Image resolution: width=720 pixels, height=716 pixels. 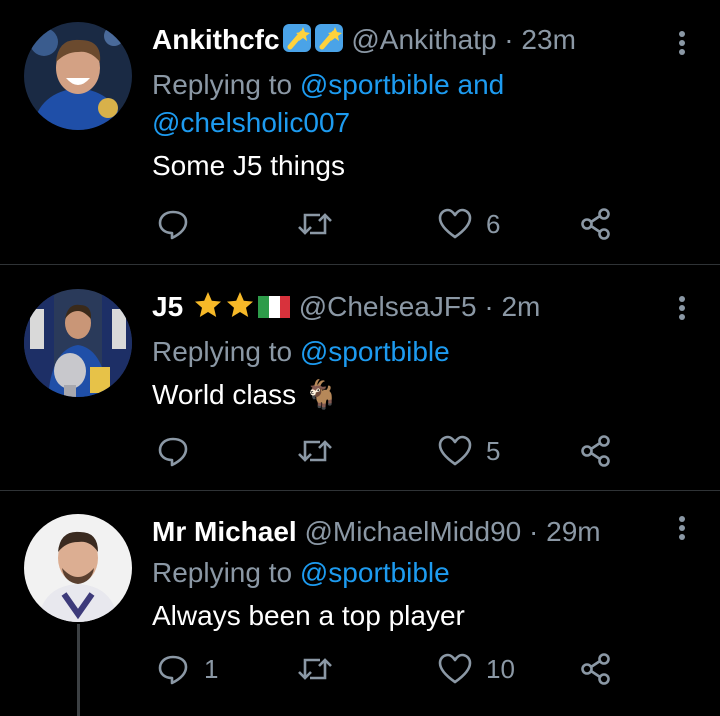 What do you see at coordinates (387, 669) in the screenshot?
I see `tweet-actions: 1 10` at bounding box center [387, 669].